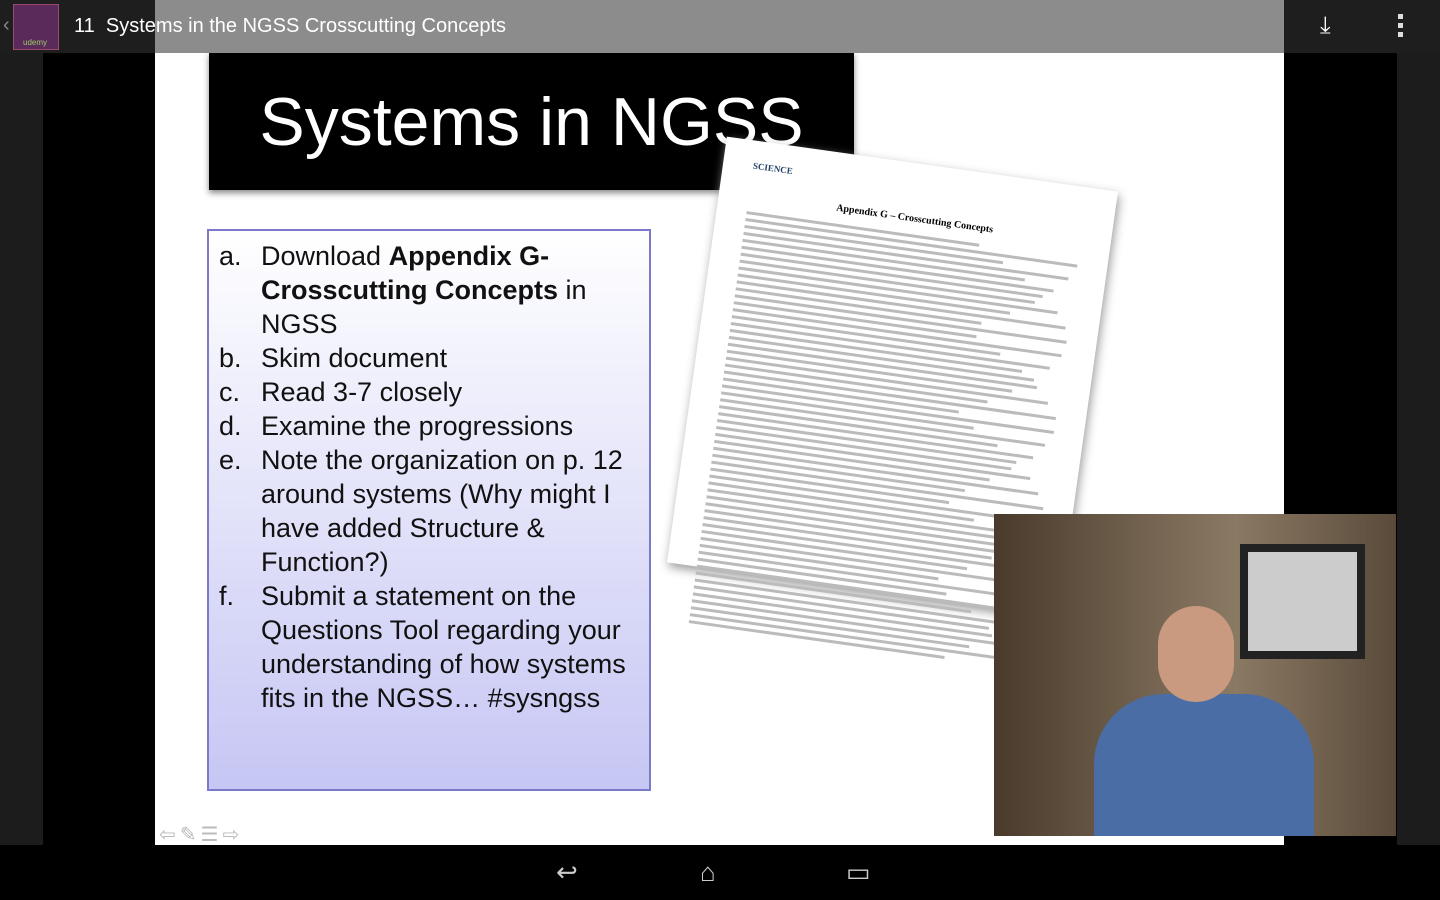  Describe the element at coordinates (36, 27) in the screenshot. I see `app-logo: udemy` at that location.